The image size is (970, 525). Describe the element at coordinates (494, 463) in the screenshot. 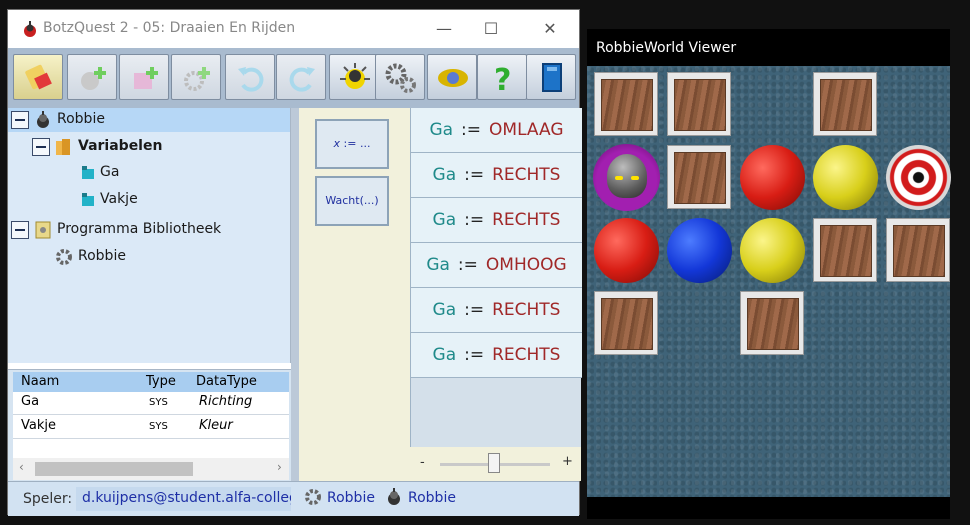

I see `zoom-slider-thumb` at that location.